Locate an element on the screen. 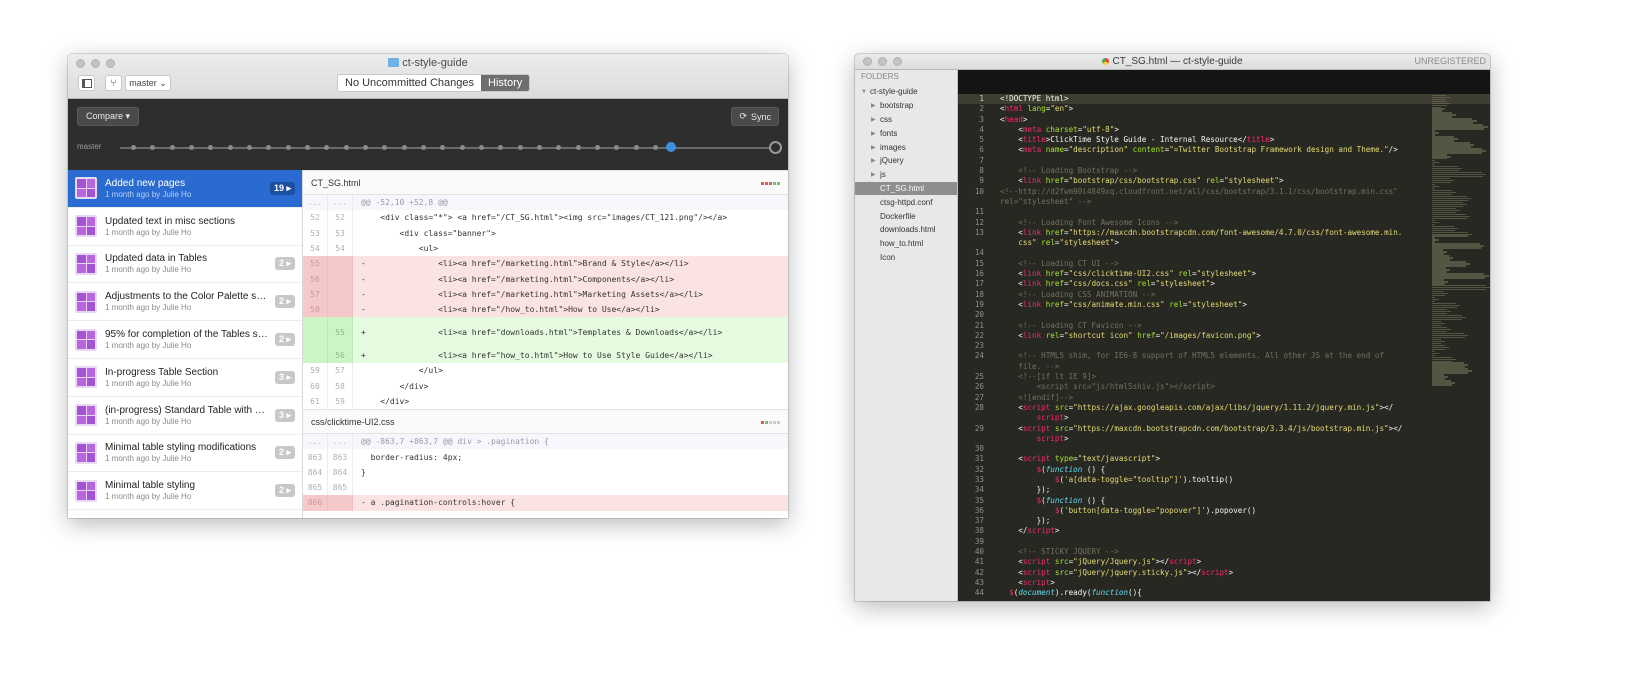  code-line: 18 <!-- Loading CSS ANIMATION --> is located at coordinates (1224, 295).